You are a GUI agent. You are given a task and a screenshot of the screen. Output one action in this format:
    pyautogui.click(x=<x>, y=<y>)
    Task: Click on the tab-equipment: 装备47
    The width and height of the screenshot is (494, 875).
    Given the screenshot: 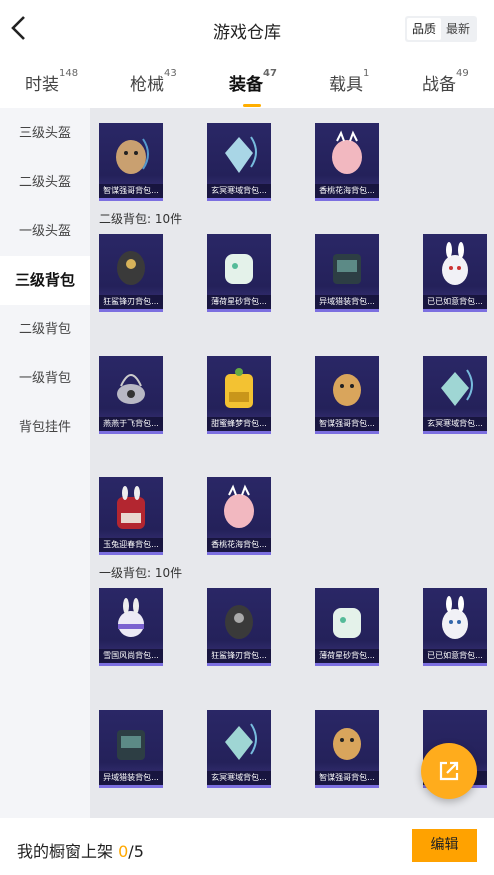 What is the action you would take?
    pyautogui.click(x=253, y=87)
    